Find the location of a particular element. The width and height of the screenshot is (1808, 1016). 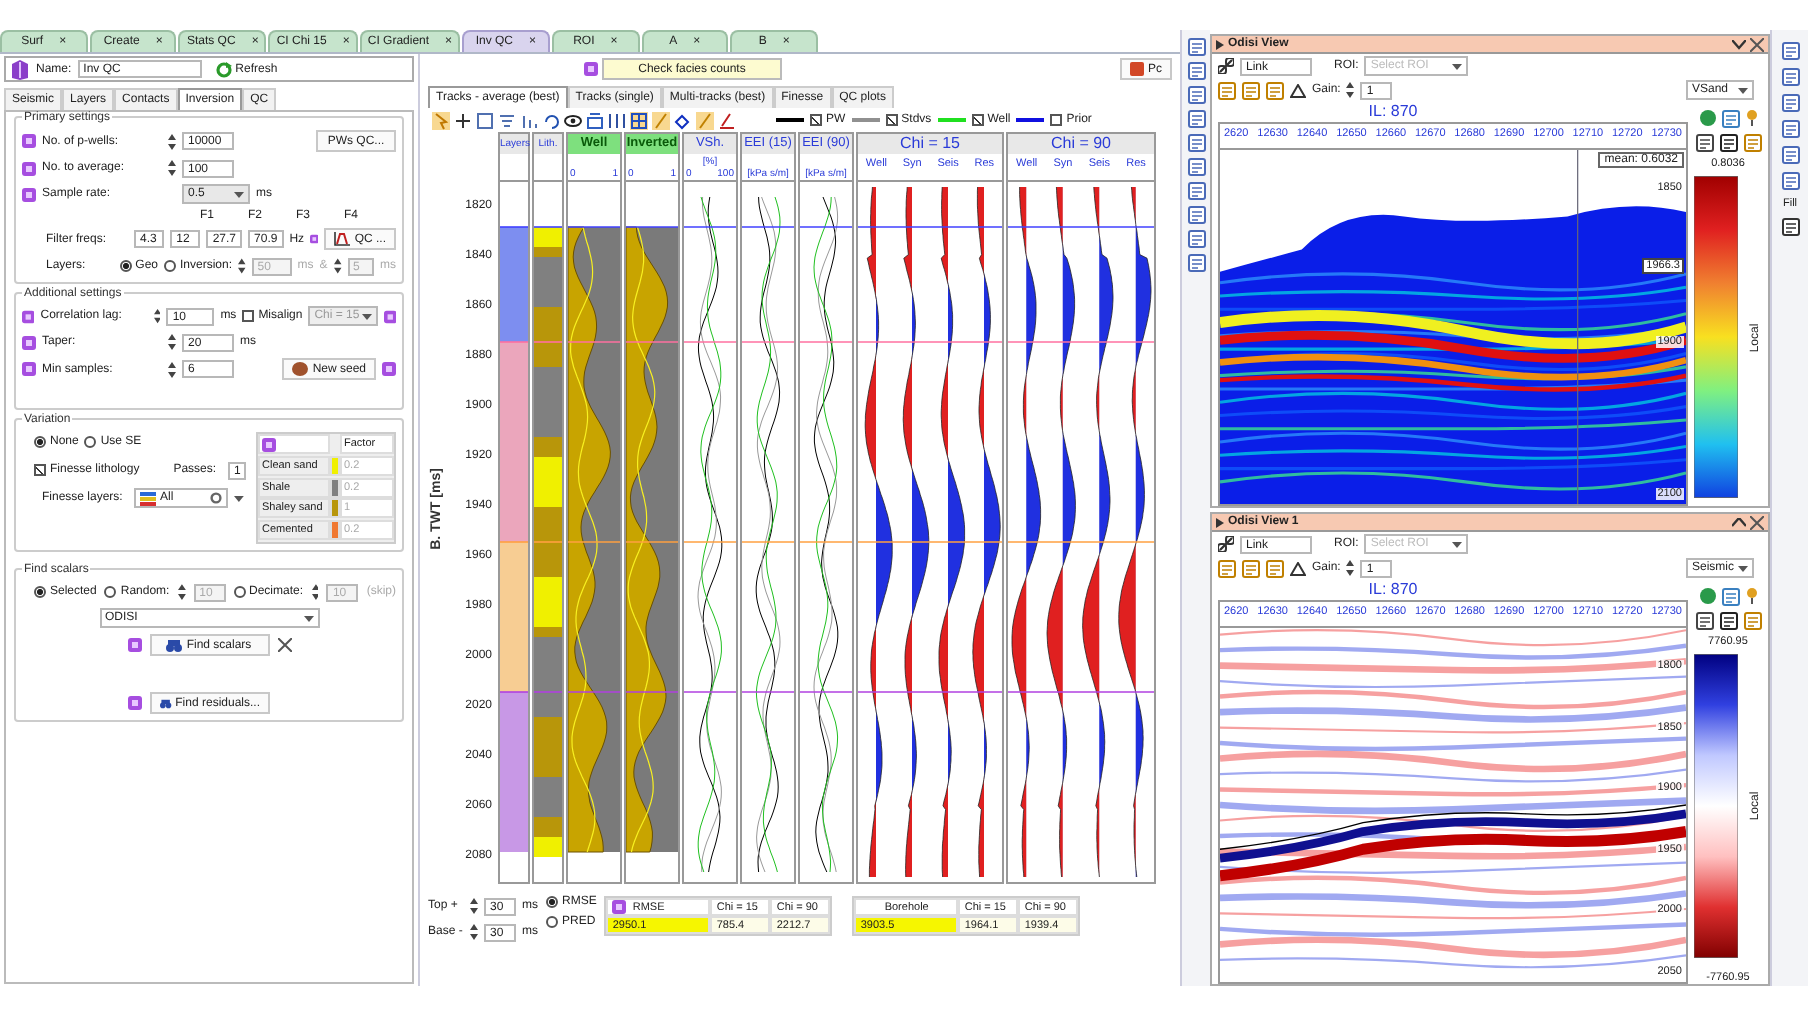

filter-icon is located at coordinates (507, 120).